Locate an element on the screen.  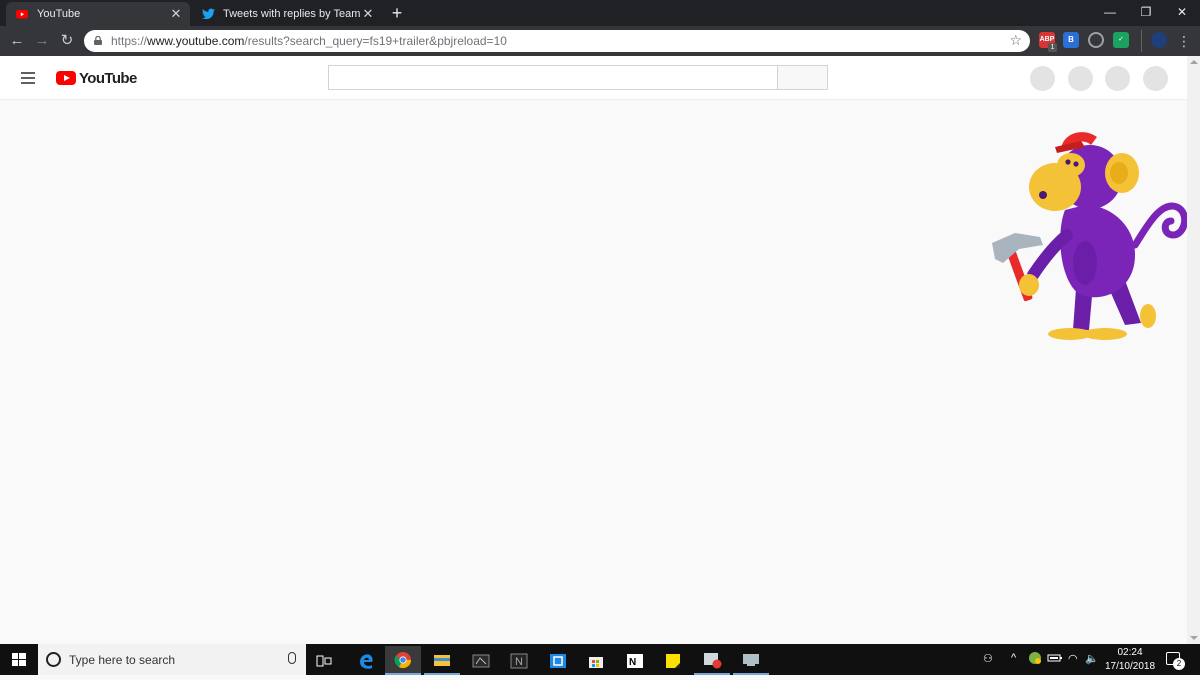
adblock-badge: 1 is located at coordinates (1052, 47).